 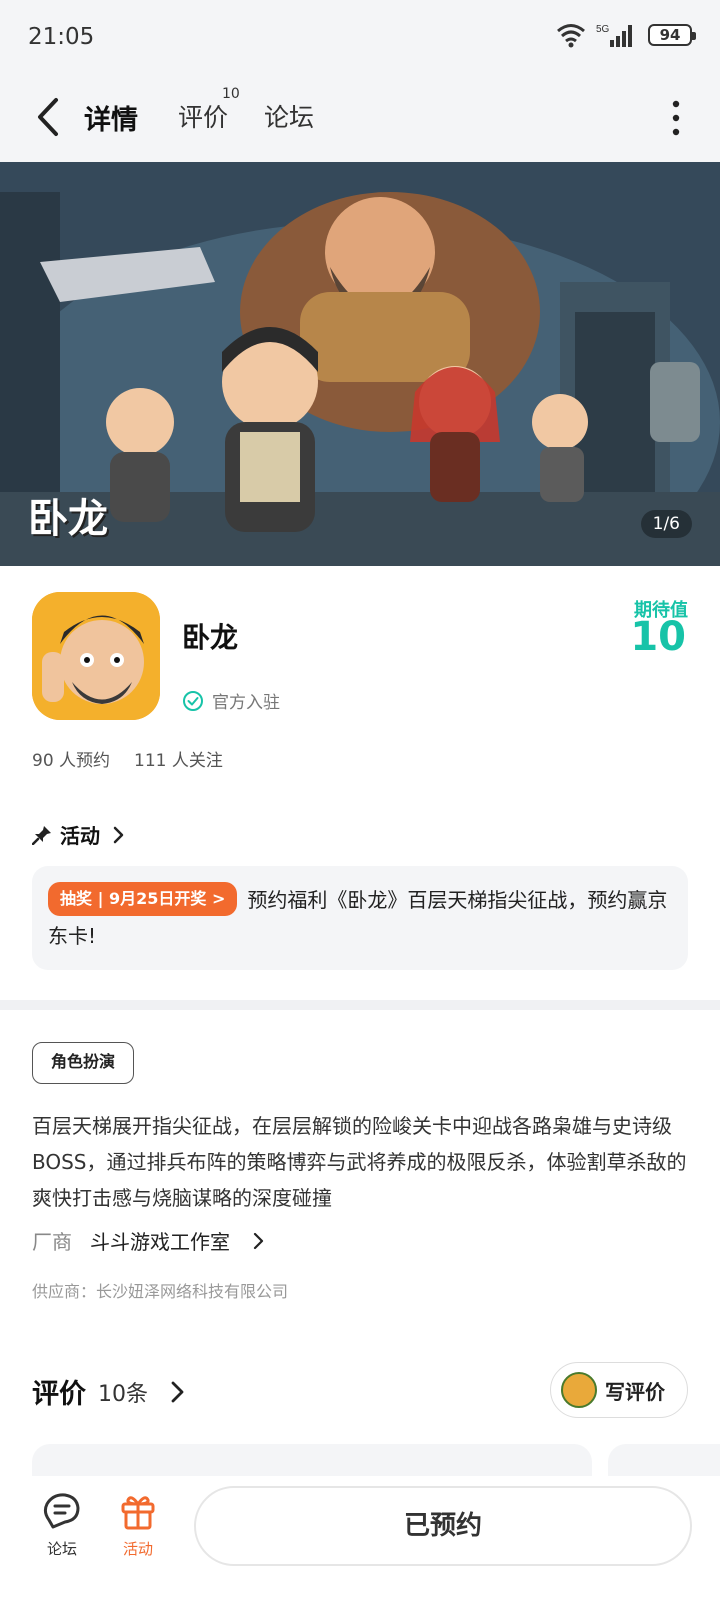 I want to click on user-avatar, so click(x=579, y=1390).